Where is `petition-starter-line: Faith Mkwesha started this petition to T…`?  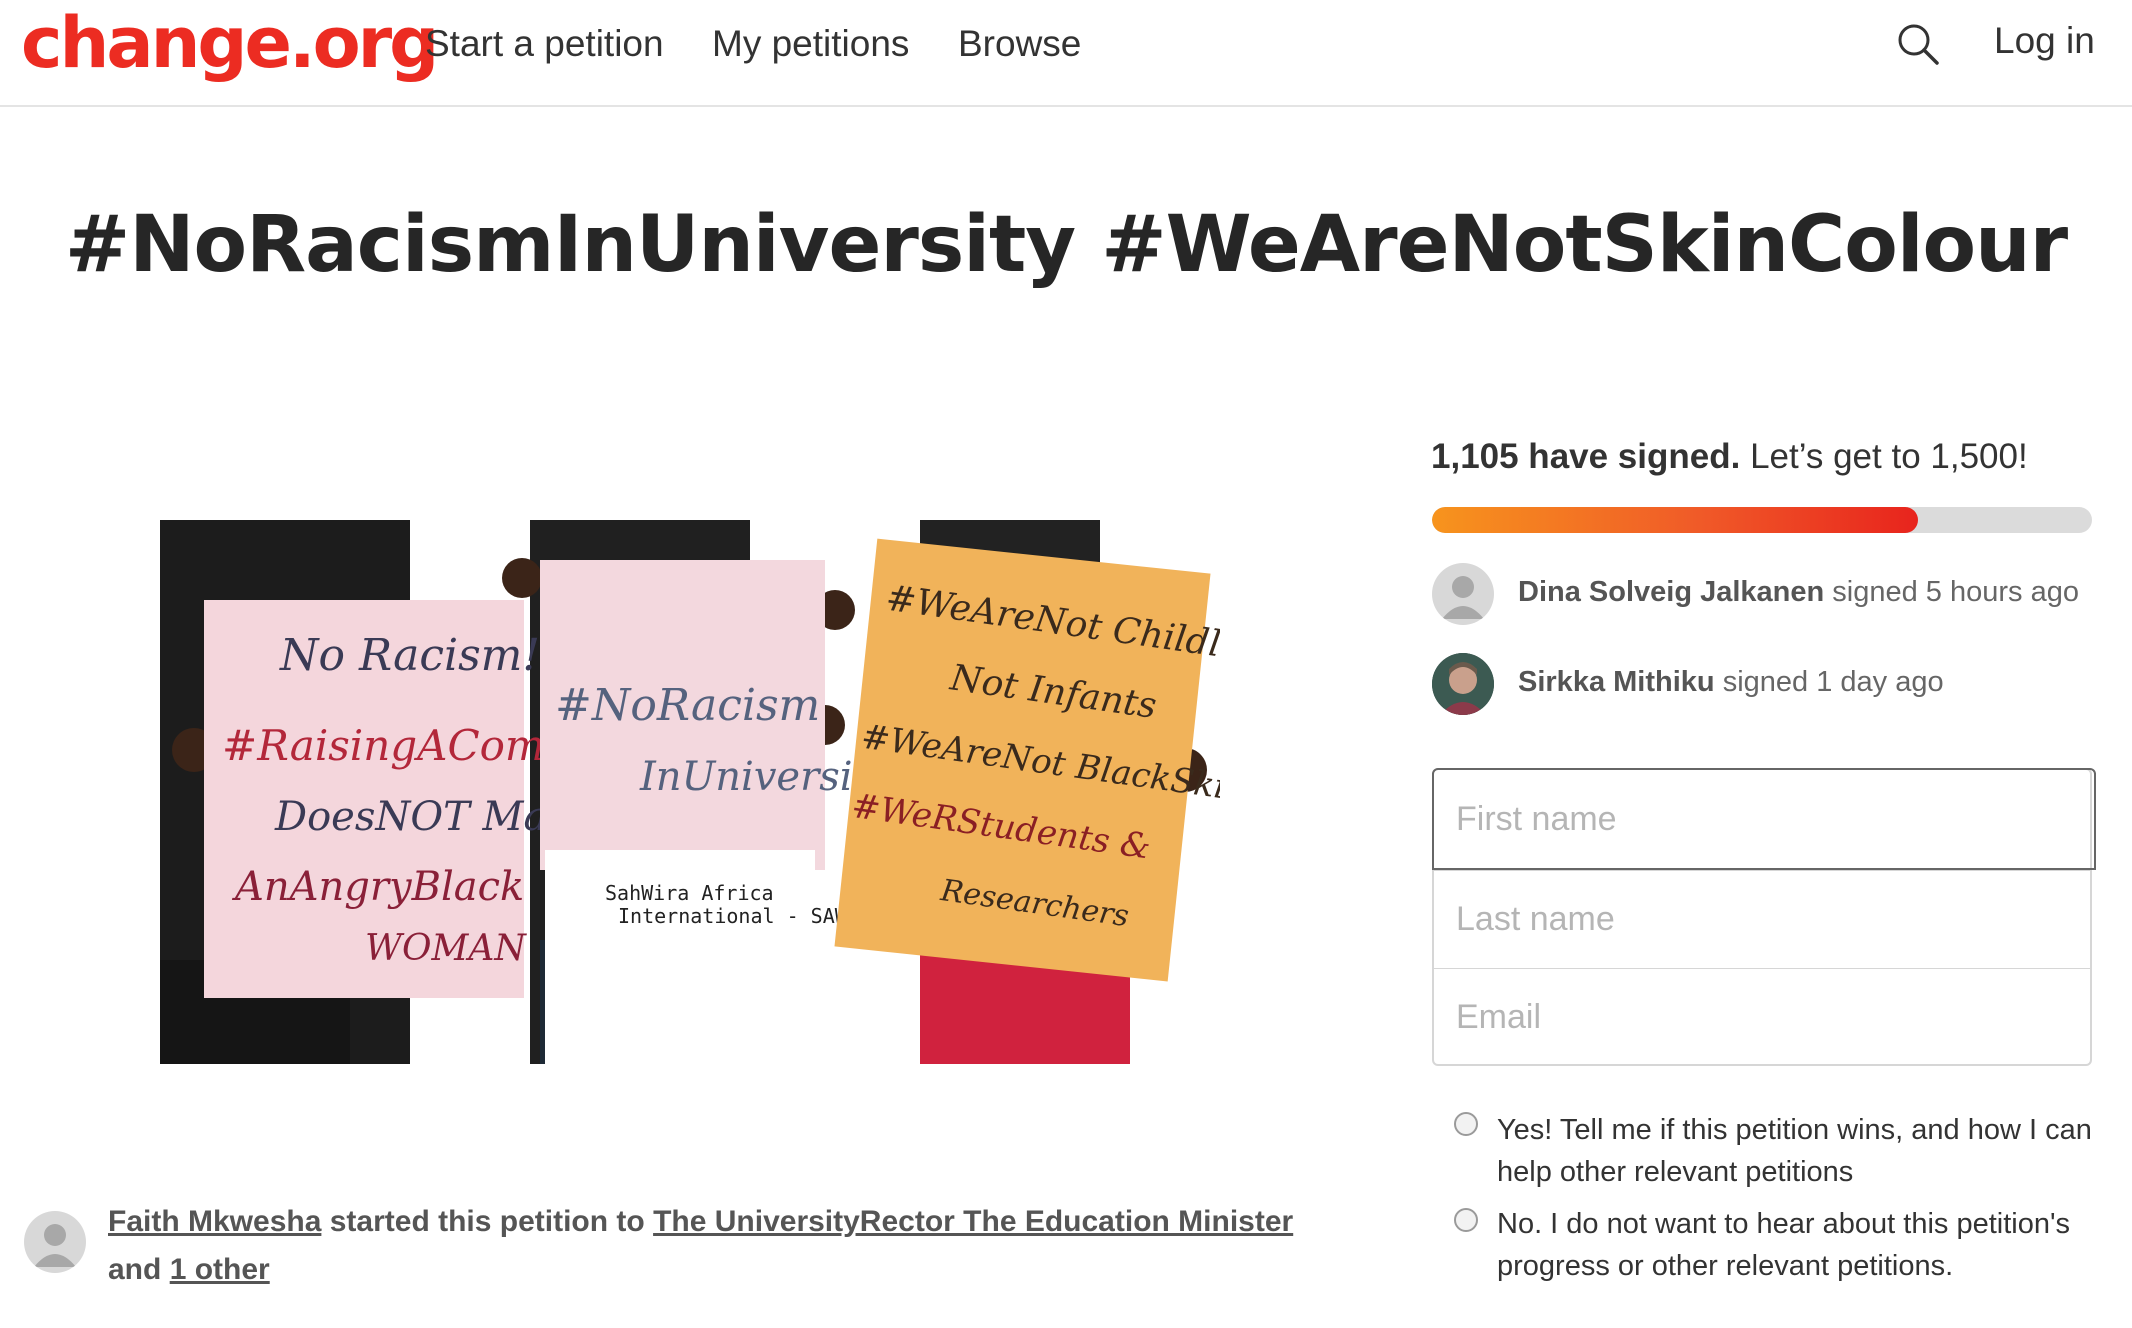 petition-starter-line: Faith Mkwesha started this petition to T… is located at coordinates (708, 1246).